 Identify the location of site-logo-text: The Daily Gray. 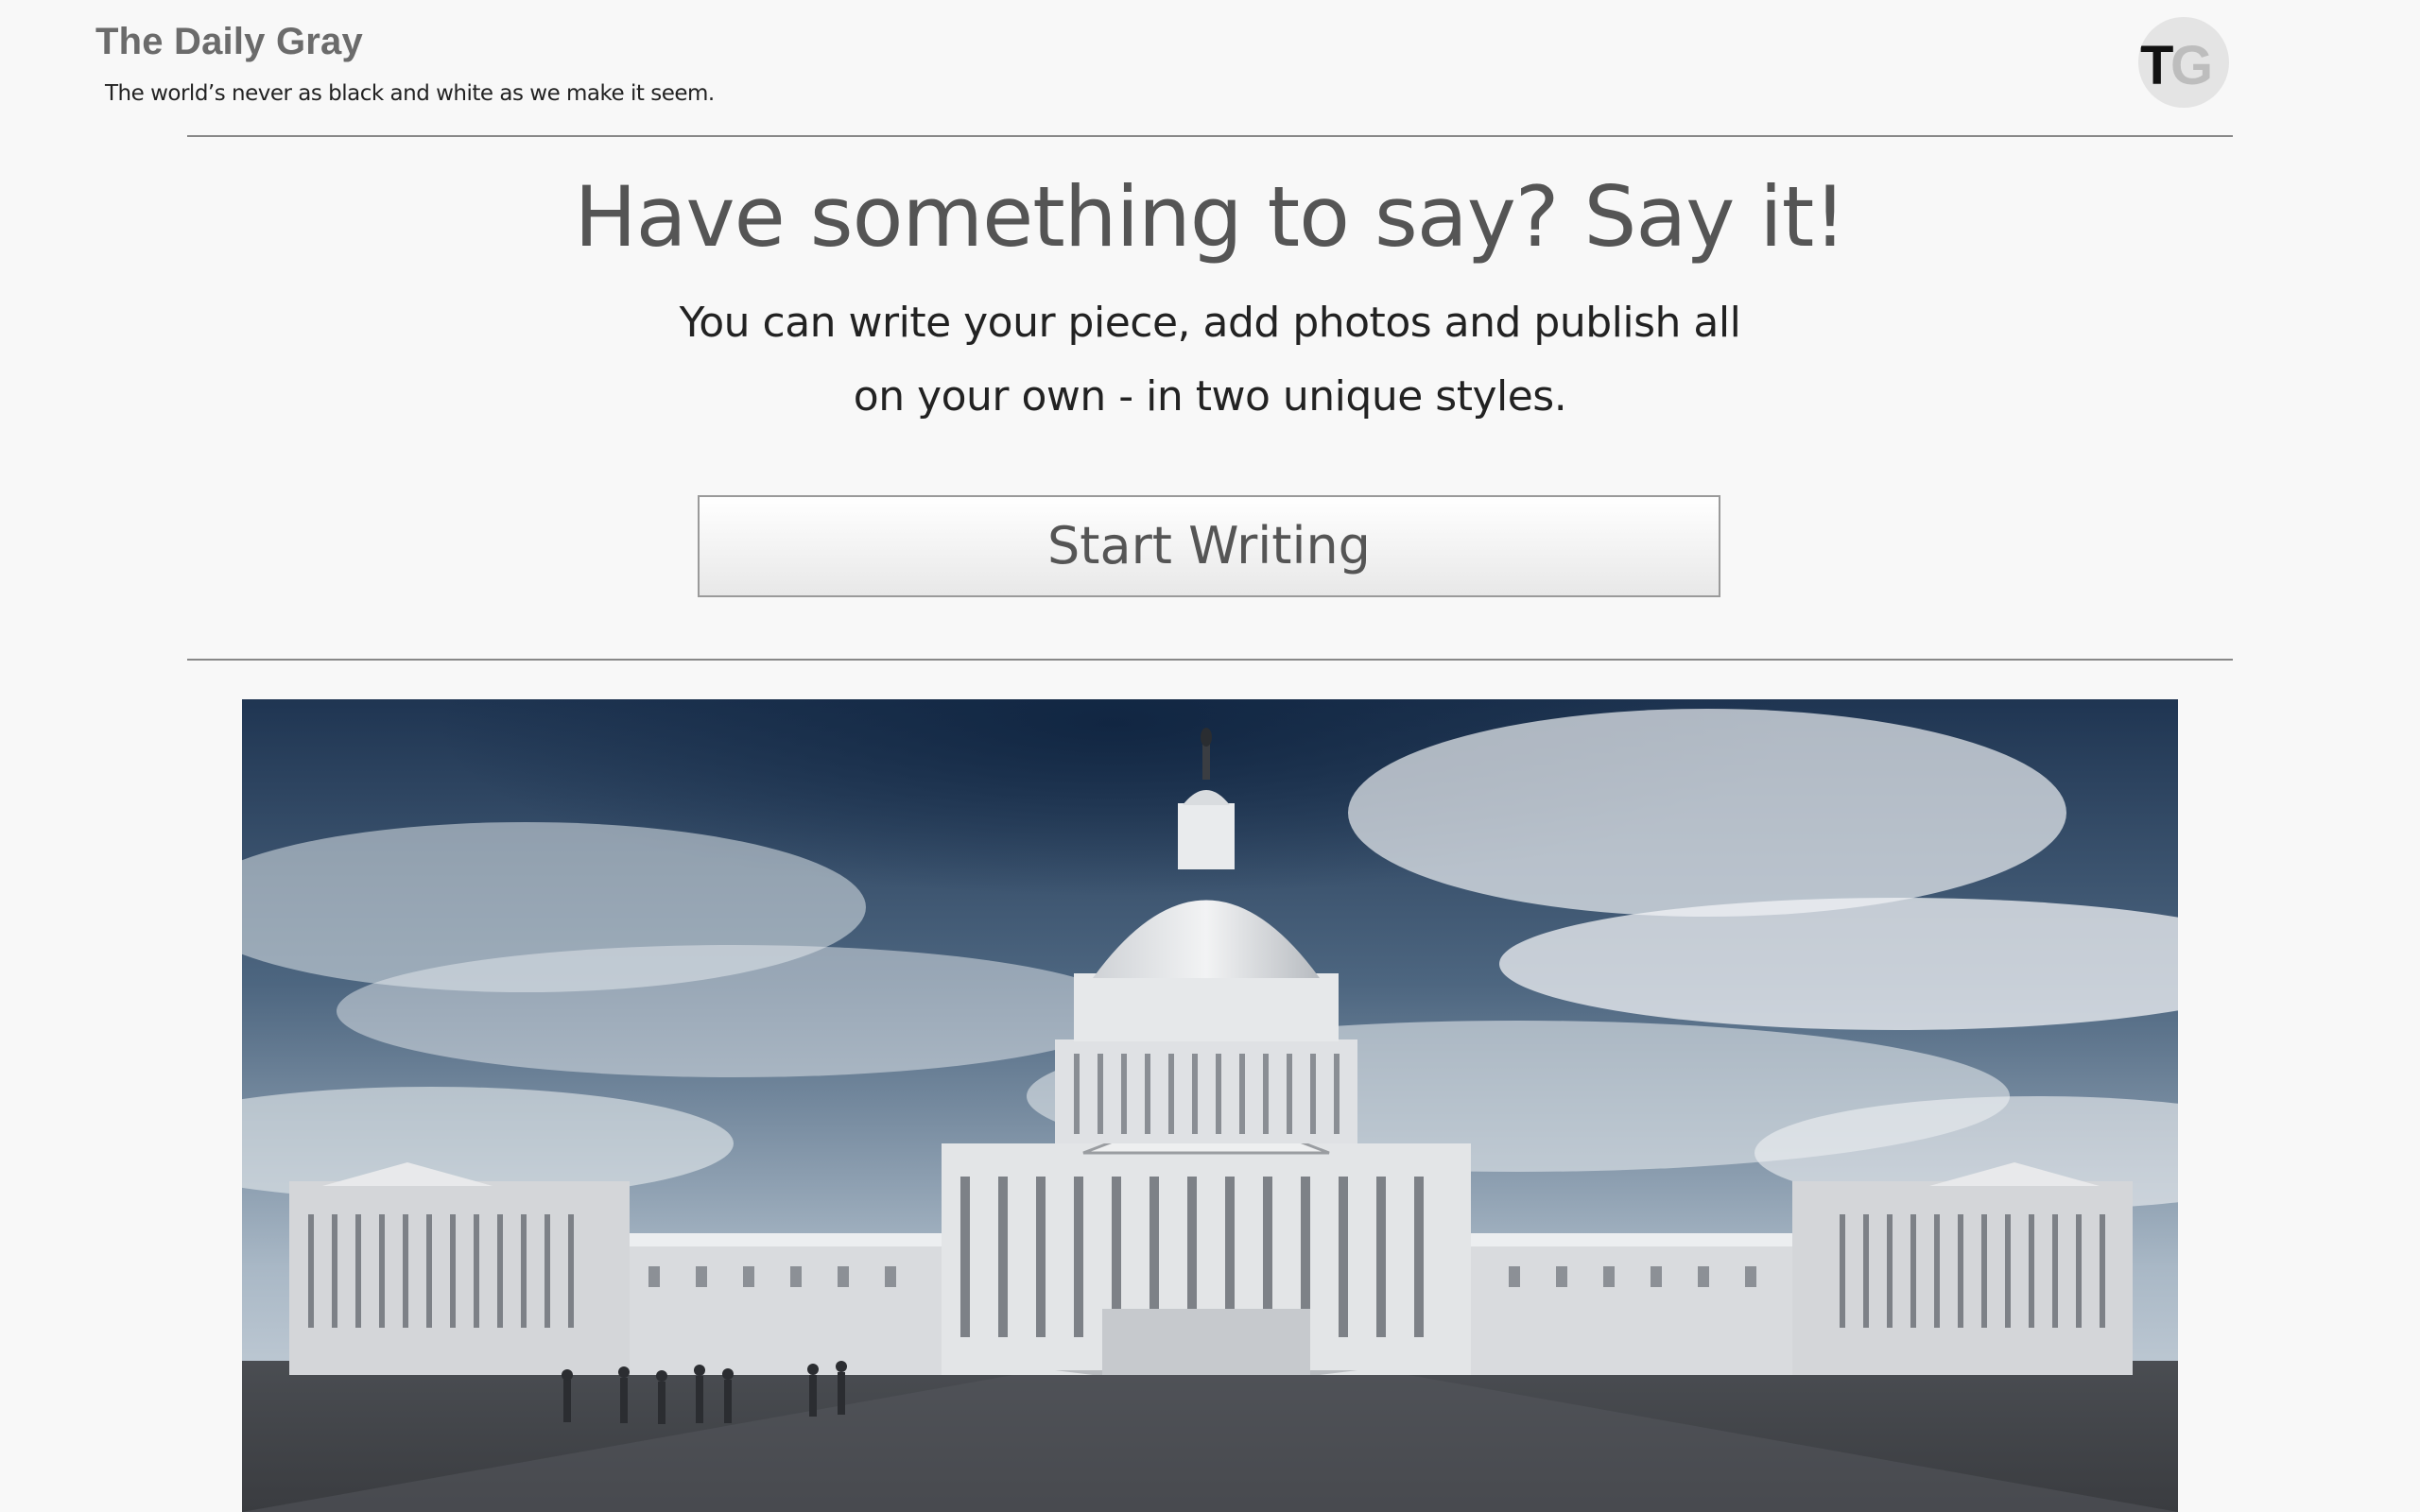
(229, 42).